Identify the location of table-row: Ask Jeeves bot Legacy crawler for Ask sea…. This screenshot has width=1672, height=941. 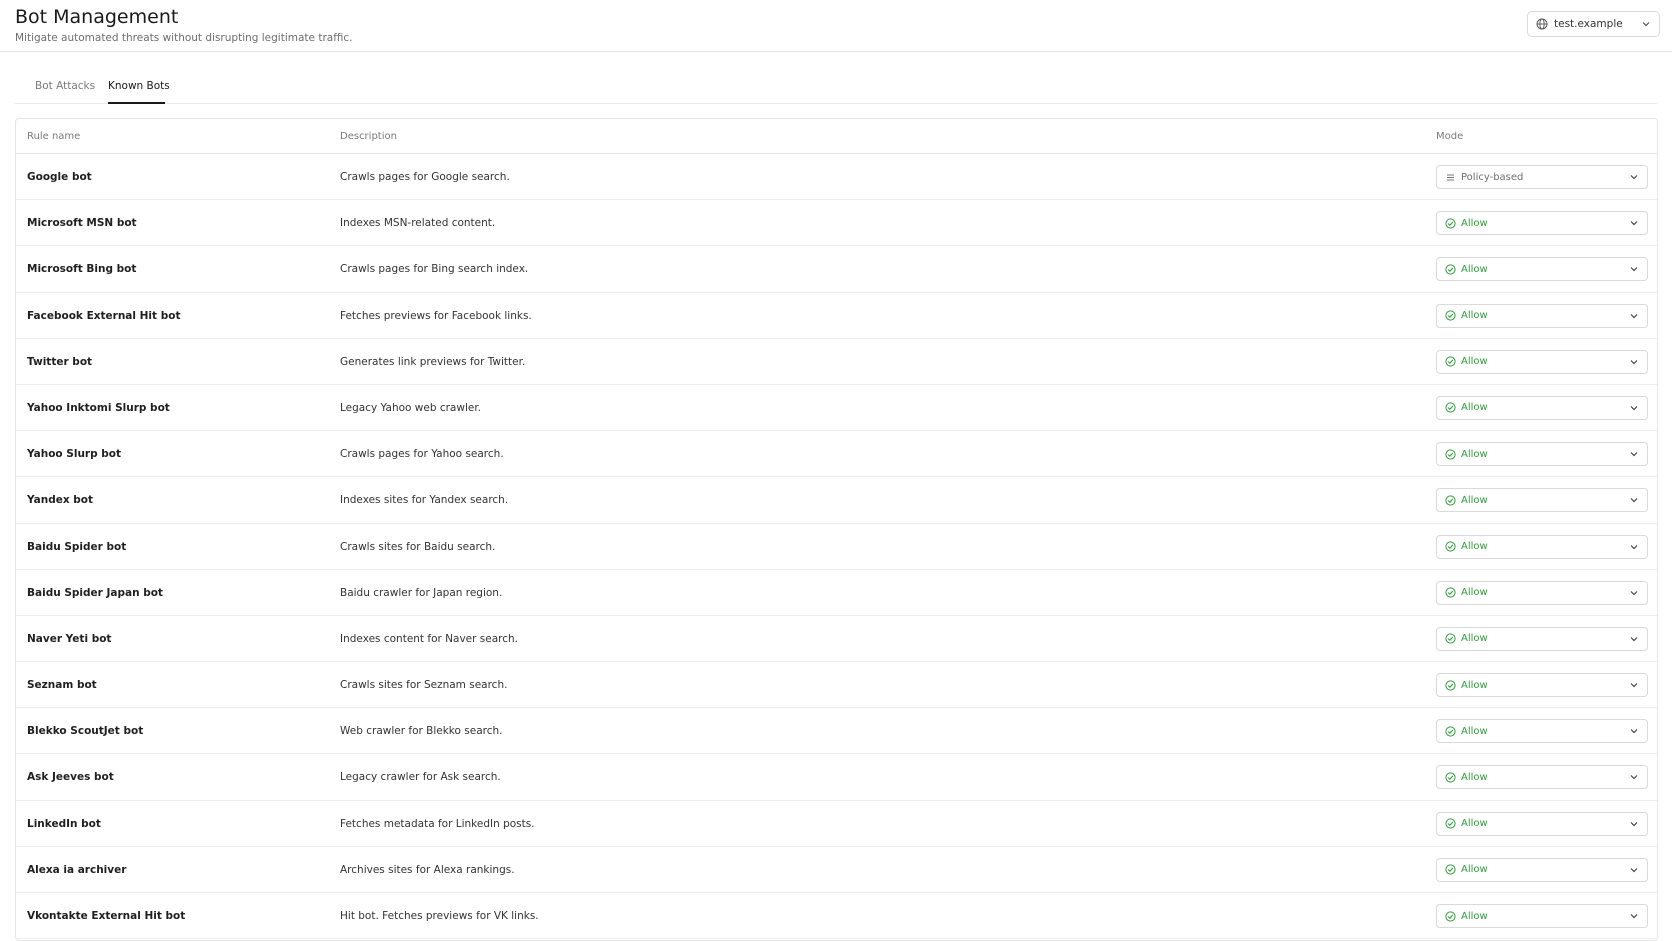
(836, 777).